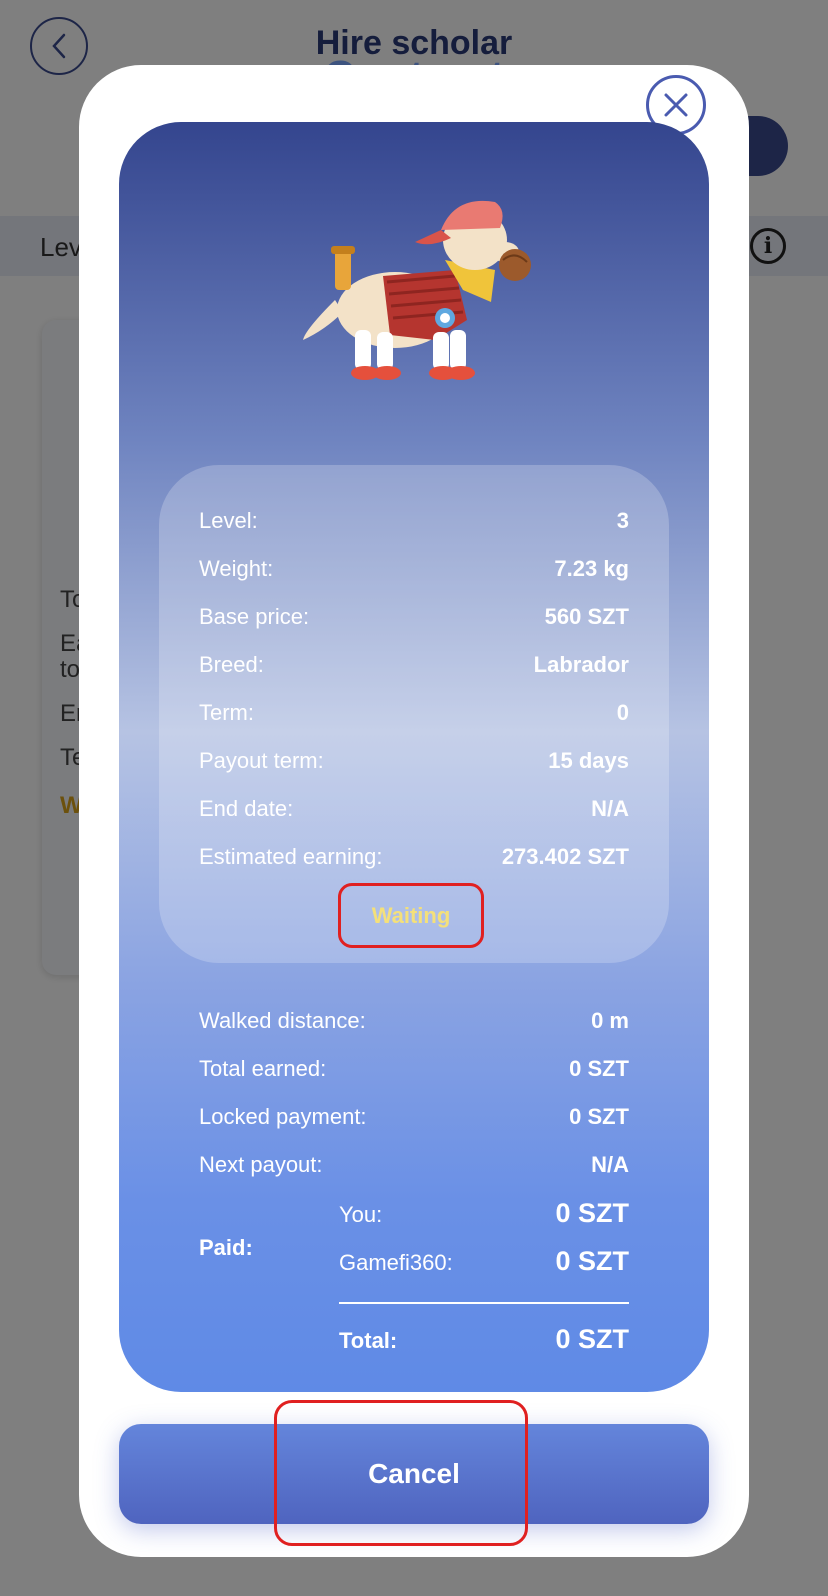 This screenshot has height=1596, width=828. I want to click on status-text: Waiting, so click(411, 915).